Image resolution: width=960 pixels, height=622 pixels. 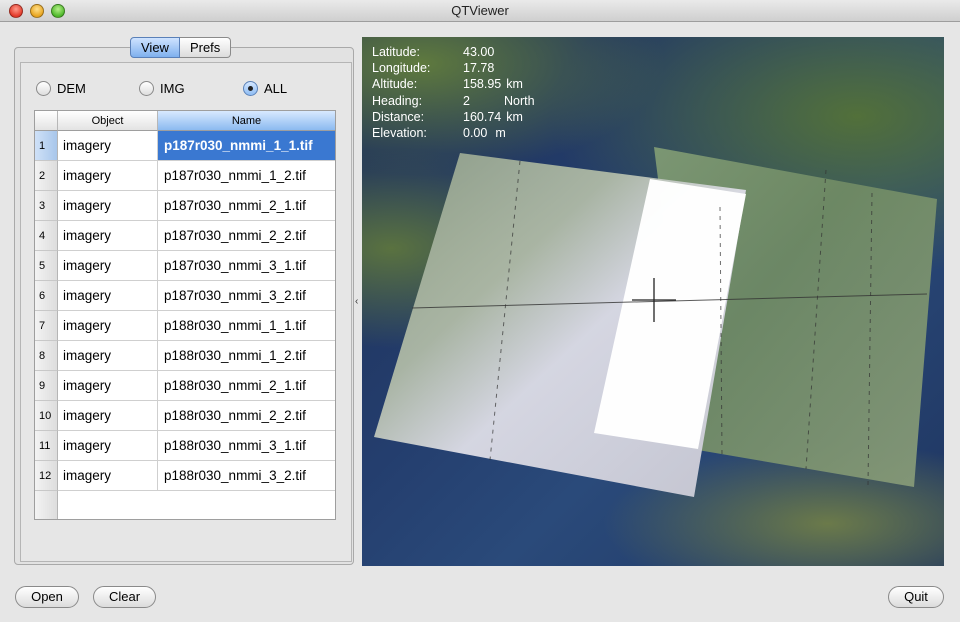 I want to click on latitude-value: 43.00, so click(x=479, y=52).